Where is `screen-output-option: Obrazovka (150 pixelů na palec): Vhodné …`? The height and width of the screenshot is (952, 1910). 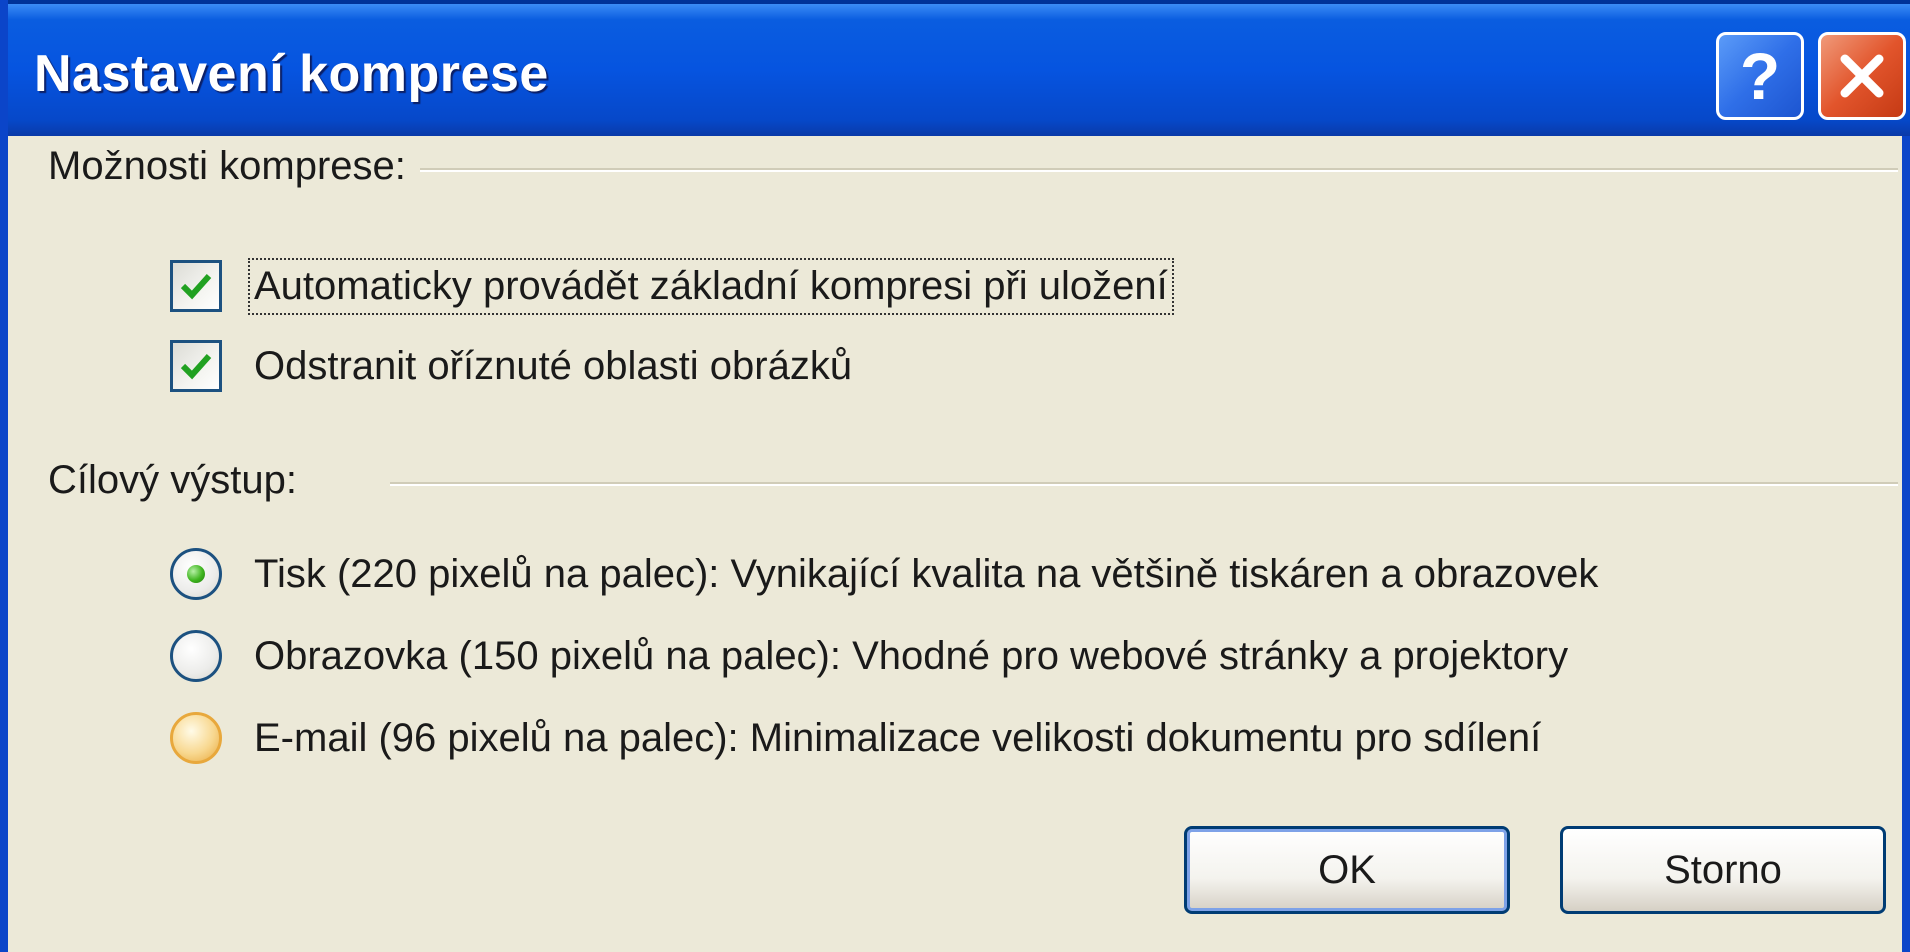
screen-output-option: Obrazovka (150 pixelů na palec): Vhodné … is located at coordinates (869, 656).